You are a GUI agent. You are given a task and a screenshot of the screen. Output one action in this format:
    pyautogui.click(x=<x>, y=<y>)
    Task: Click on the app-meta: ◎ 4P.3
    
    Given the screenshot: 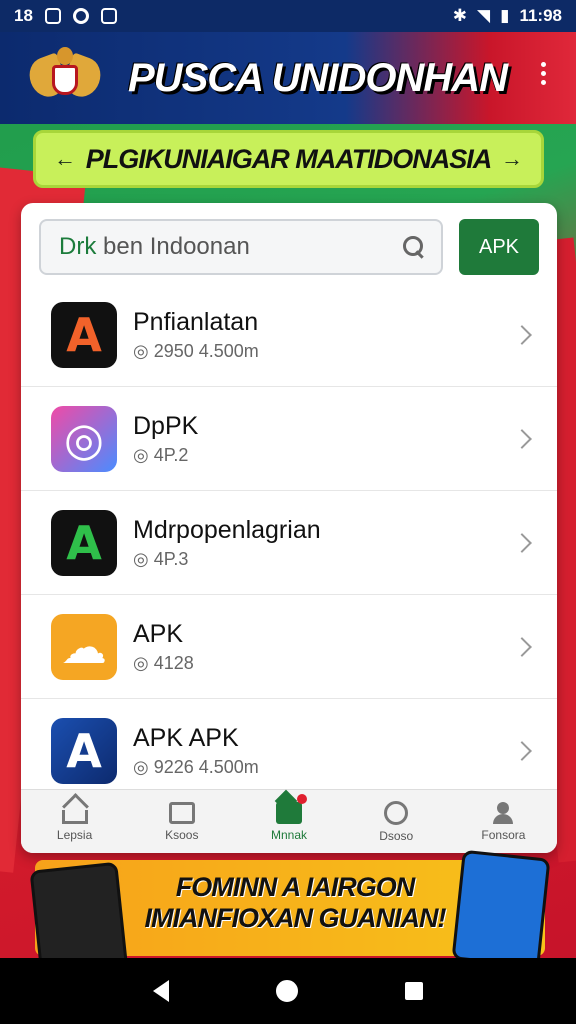 What is the action you would take?
    pyautogui.click(x=161, y=558)
    